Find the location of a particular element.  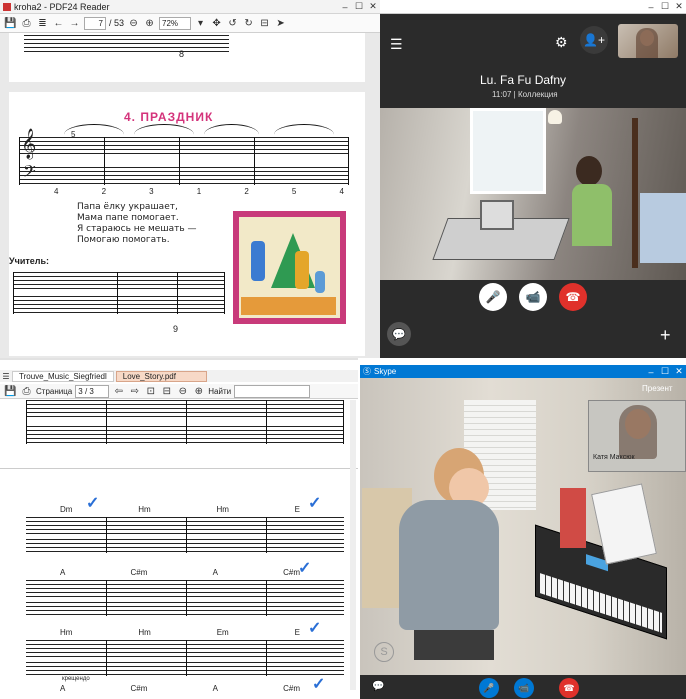

fingering: 1 is located at coordinates (199, 191).